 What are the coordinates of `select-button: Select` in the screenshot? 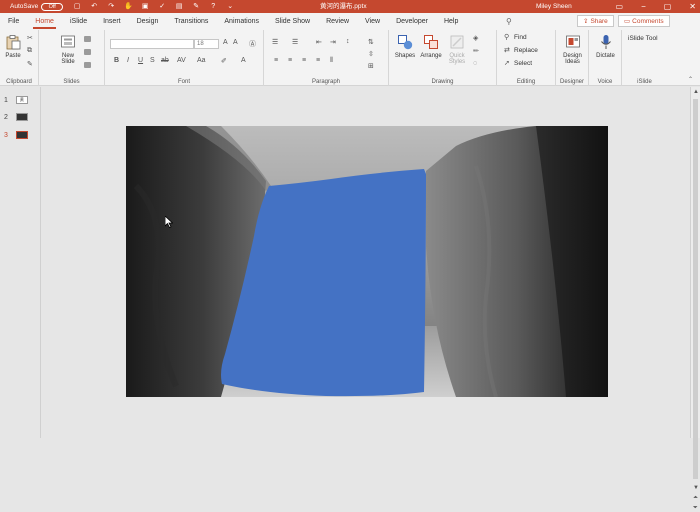 It's located at (523, 63).